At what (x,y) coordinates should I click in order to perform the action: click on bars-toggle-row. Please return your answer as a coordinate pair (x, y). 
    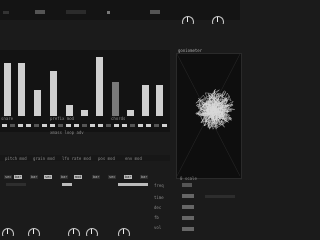
    Looking at the image, I should click on (85, 126).